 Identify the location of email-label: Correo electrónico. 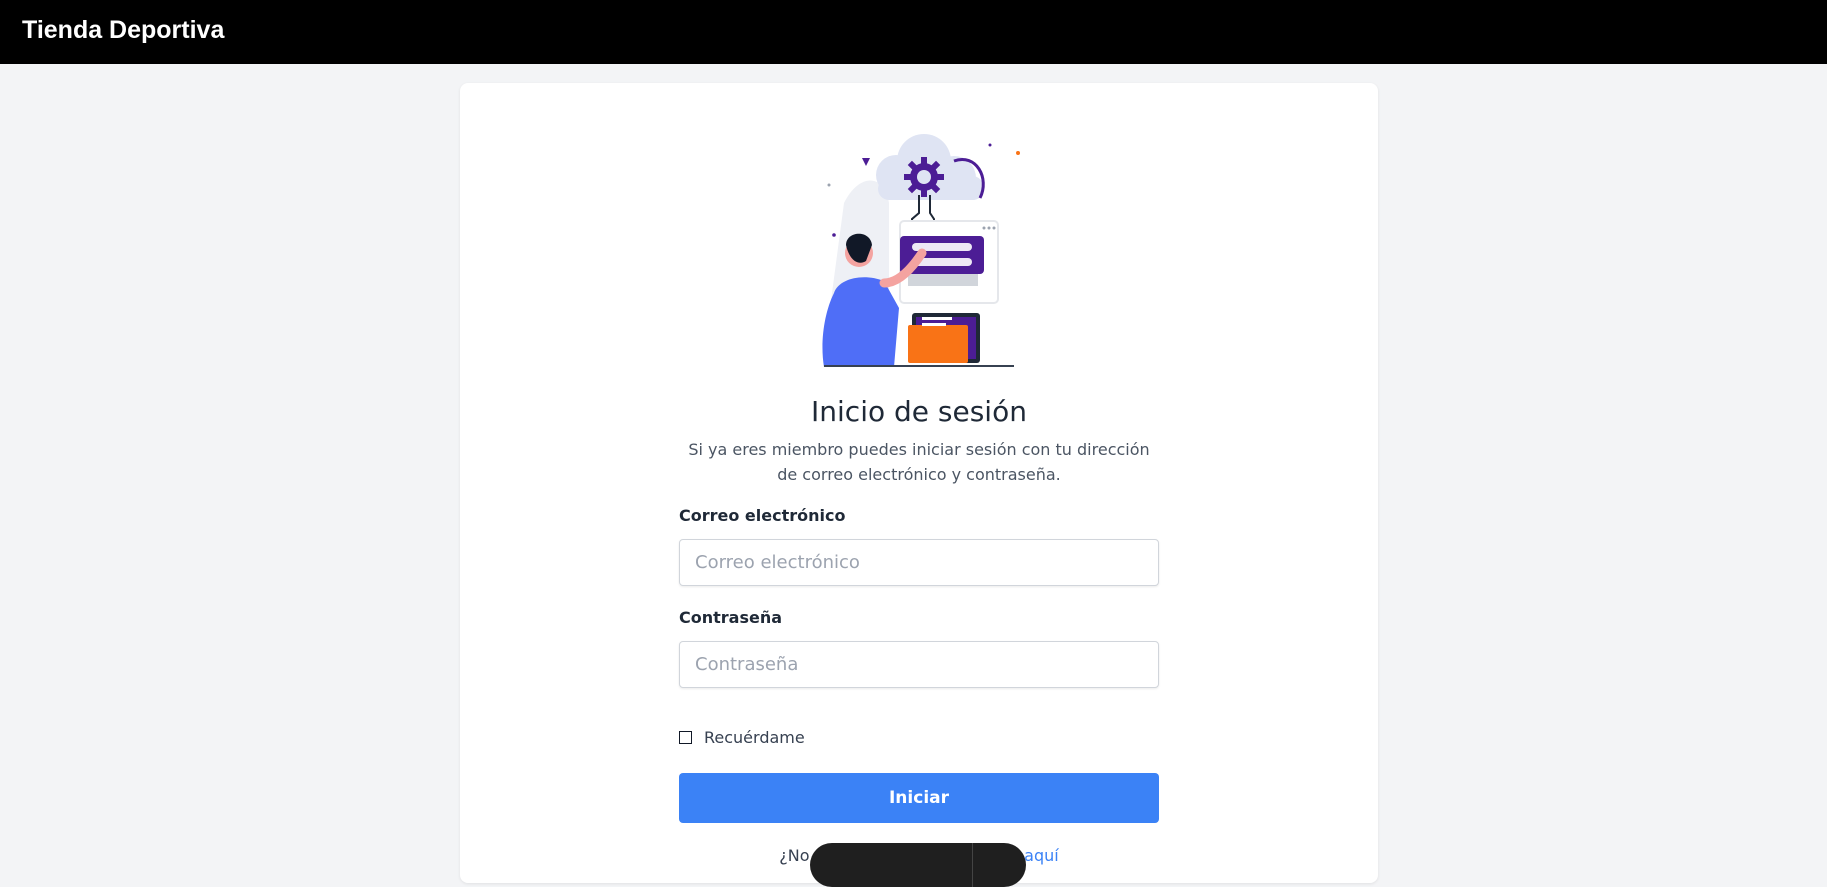
(762, 515).